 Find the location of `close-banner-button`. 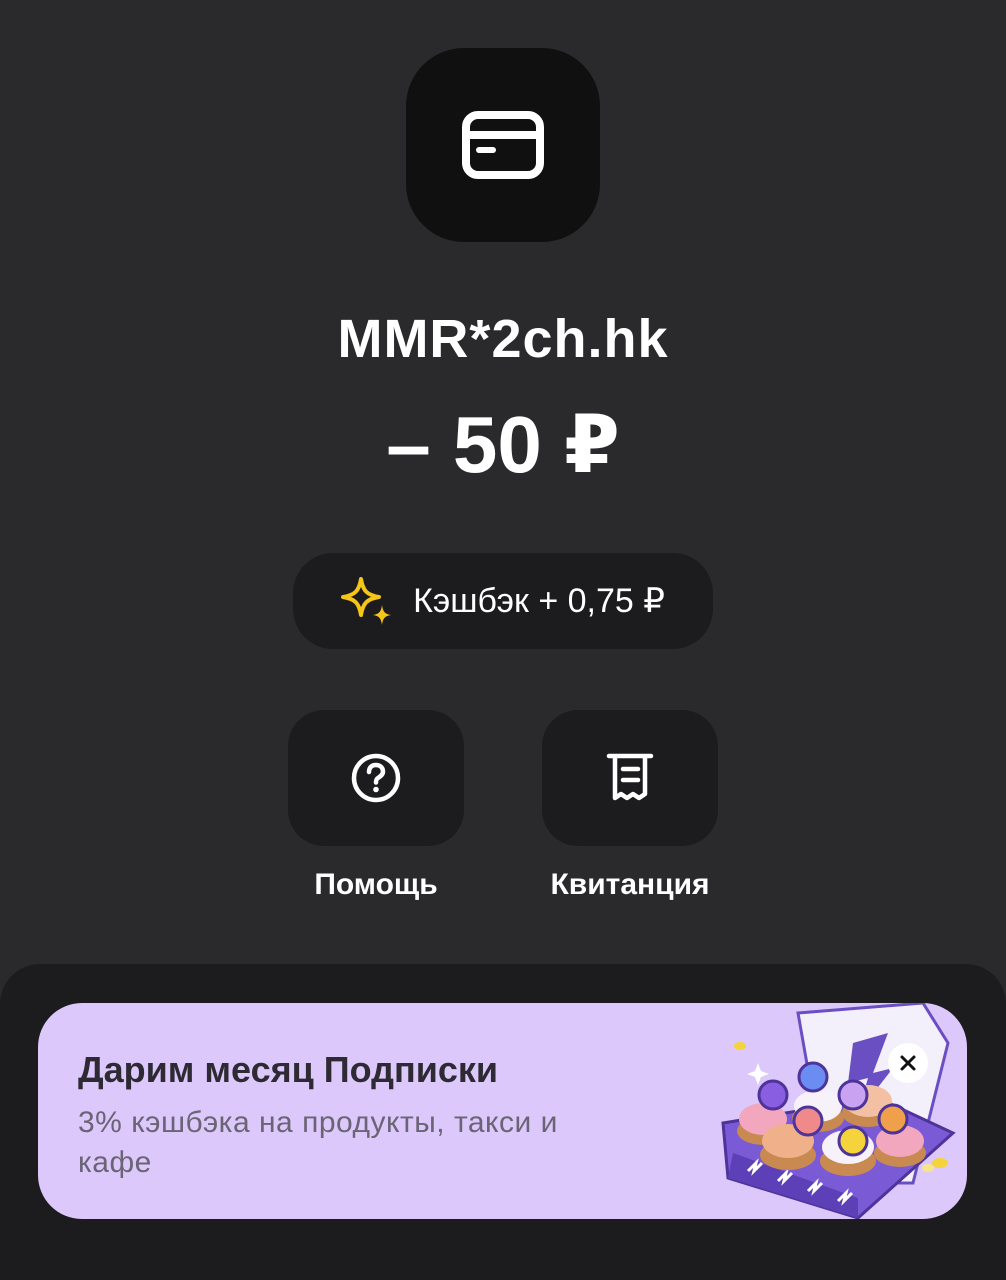

close-banner-button is located at coordinates (908, 1063).